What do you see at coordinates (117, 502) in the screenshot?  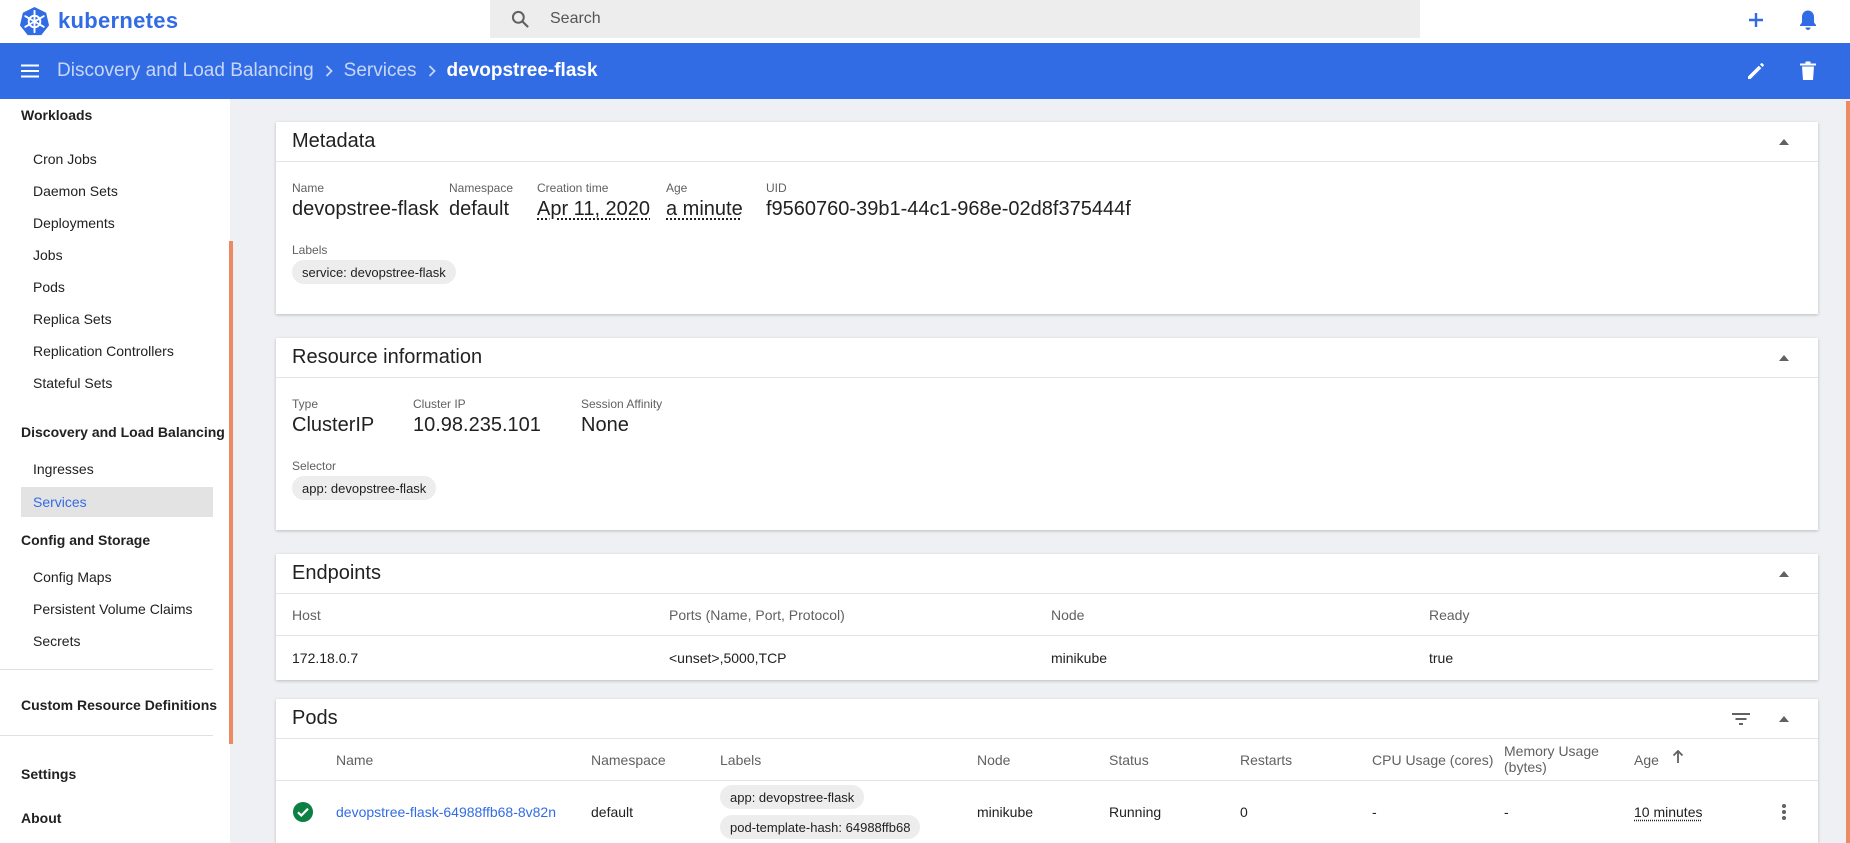 I see `sidebar-item-services: Services` at bounding box center [117, 502].